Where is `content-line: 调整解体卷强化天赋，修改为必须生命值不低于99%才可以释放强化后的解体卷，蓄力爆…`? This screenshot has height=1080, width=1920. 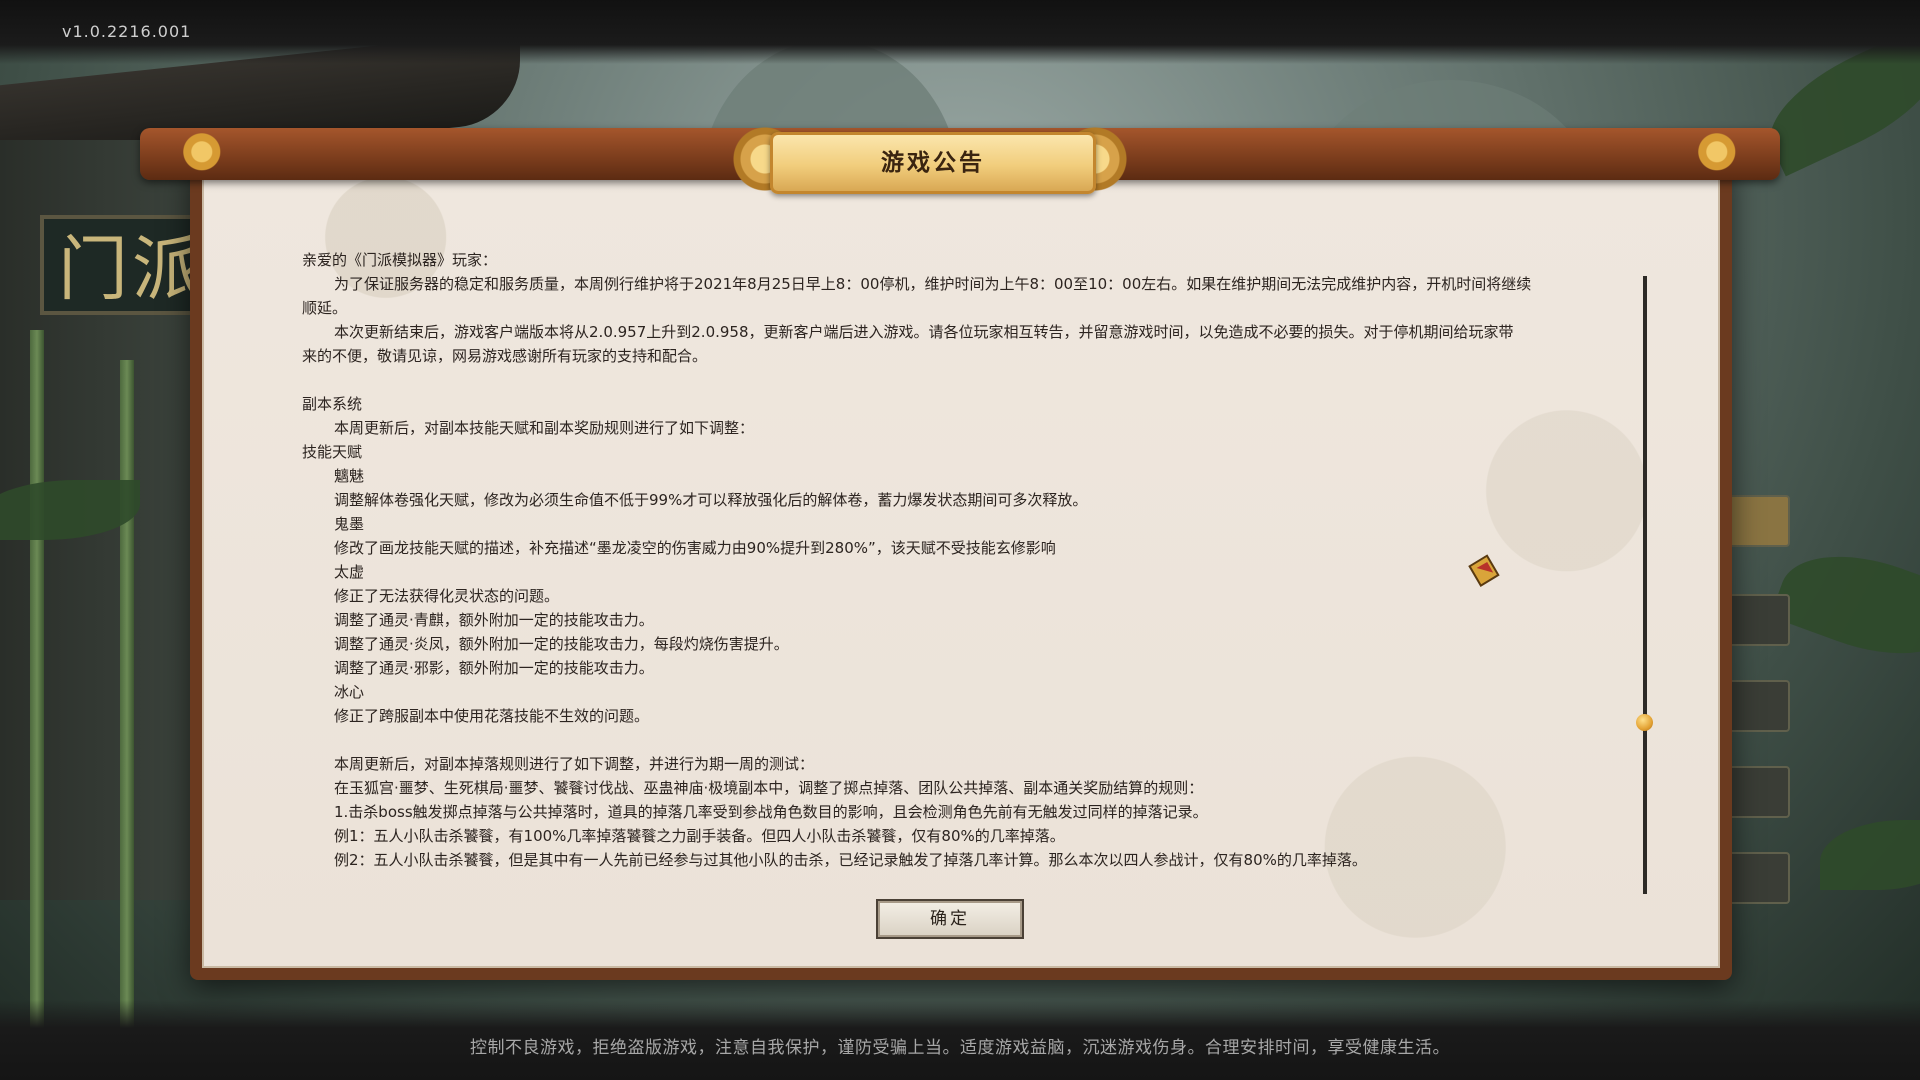 content-line: 调整解体卷强化天赋，修改为必须生命值不低于99%才可以释放强化后的解体卷，蓄力爆… is located at coordinates (711, 500).